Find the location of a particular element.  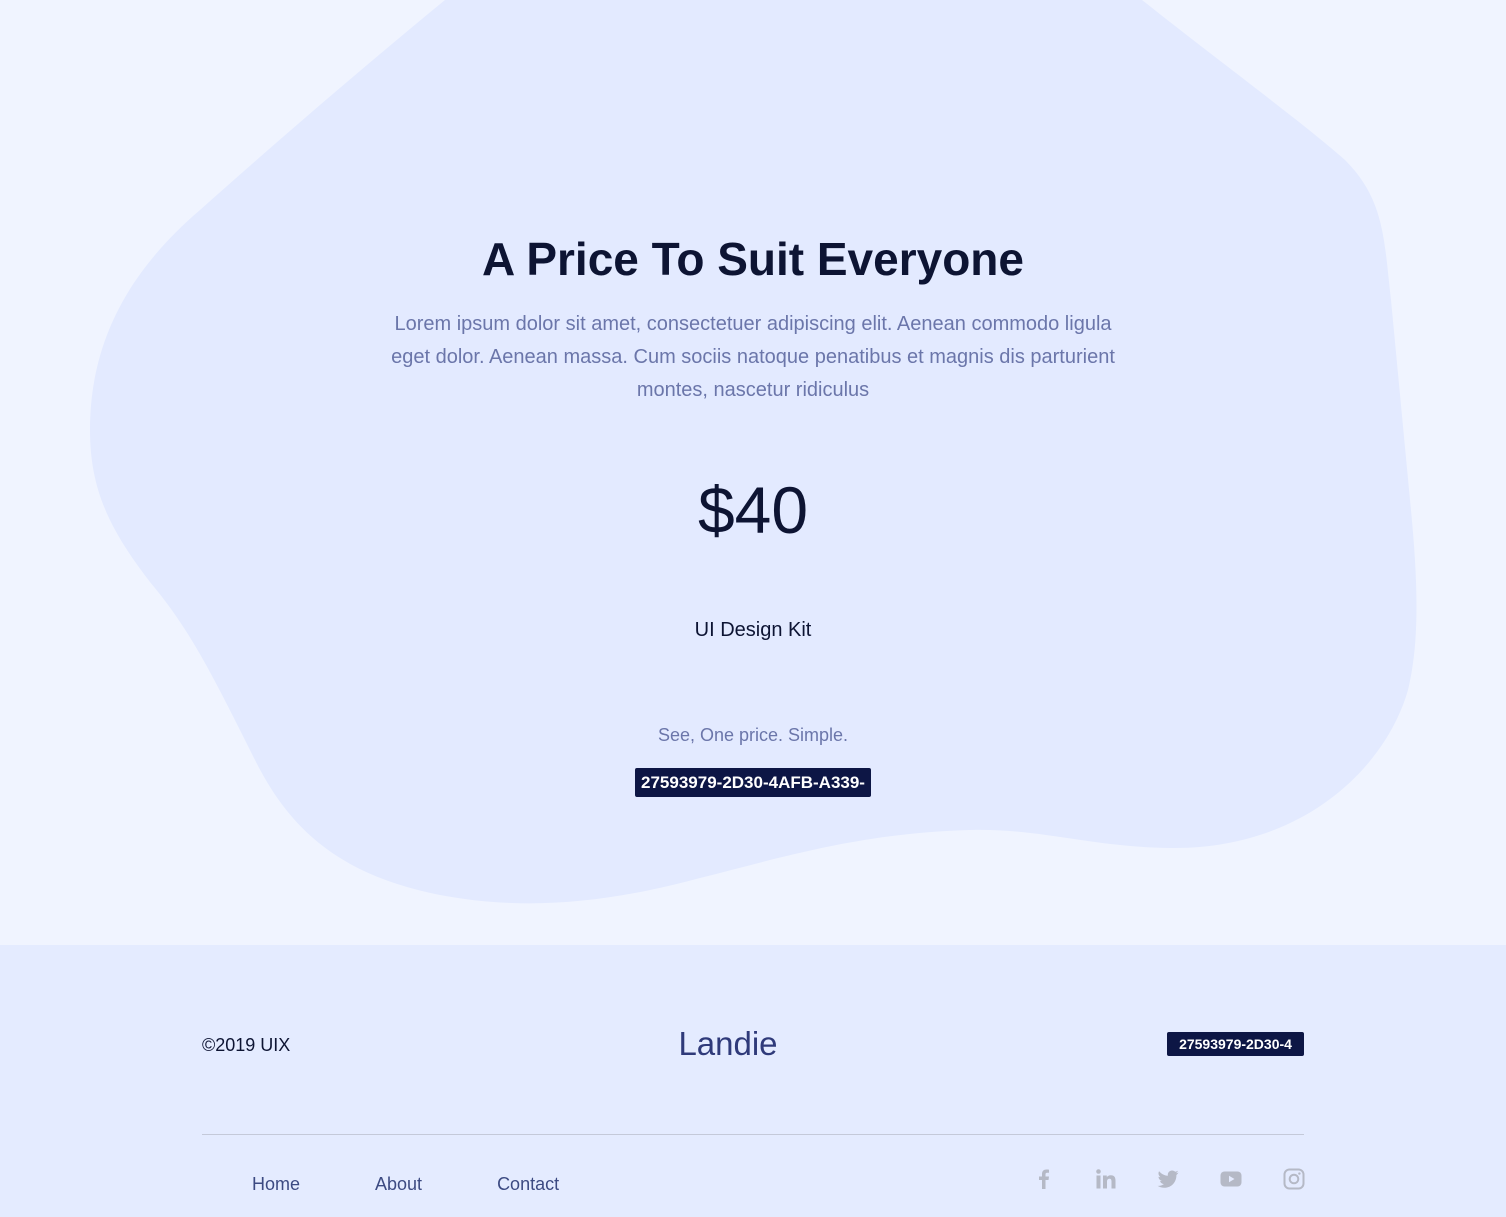

footer-divider is located at coordinates (753, 1134).